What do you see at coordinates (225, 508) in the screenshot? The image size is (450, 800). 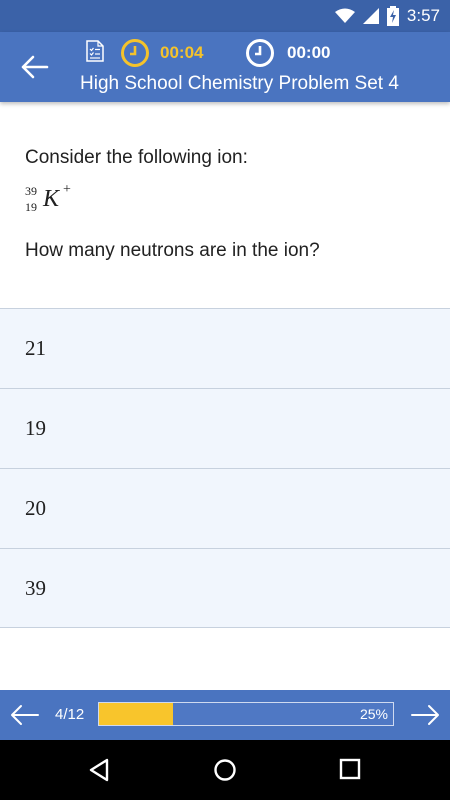 I see `answer-option: 20` at bounding box center [225, 508].